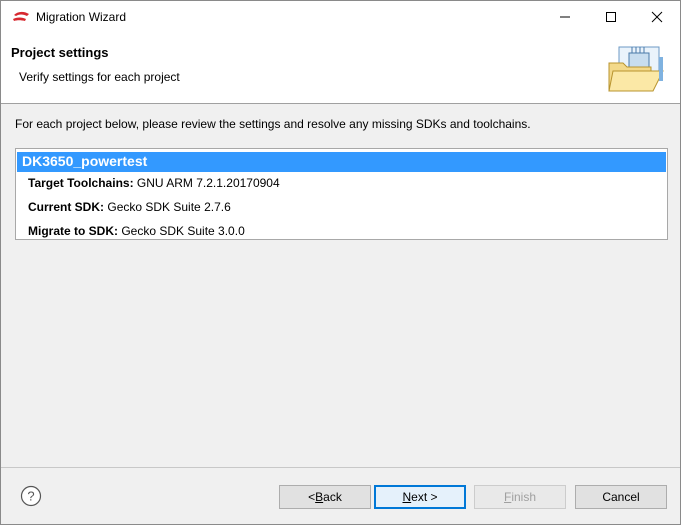 This screenshot has height=525, width=681. Describe the element at coordinates (21, 16) in the screenshot. I see `silabs-logo-icon` at that location.